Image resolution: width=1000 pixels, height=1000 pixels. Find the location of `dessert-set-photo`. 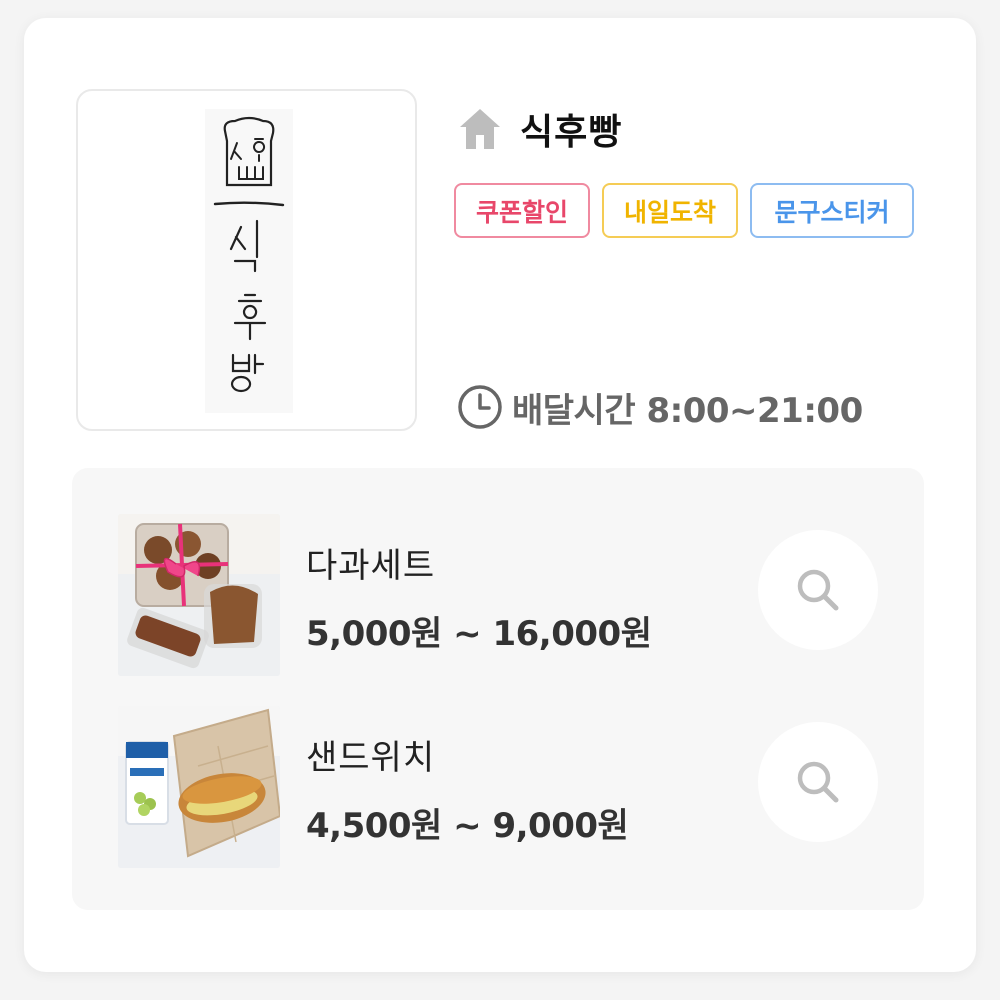

dessert-set-photo is located at coordinates (199, 595).